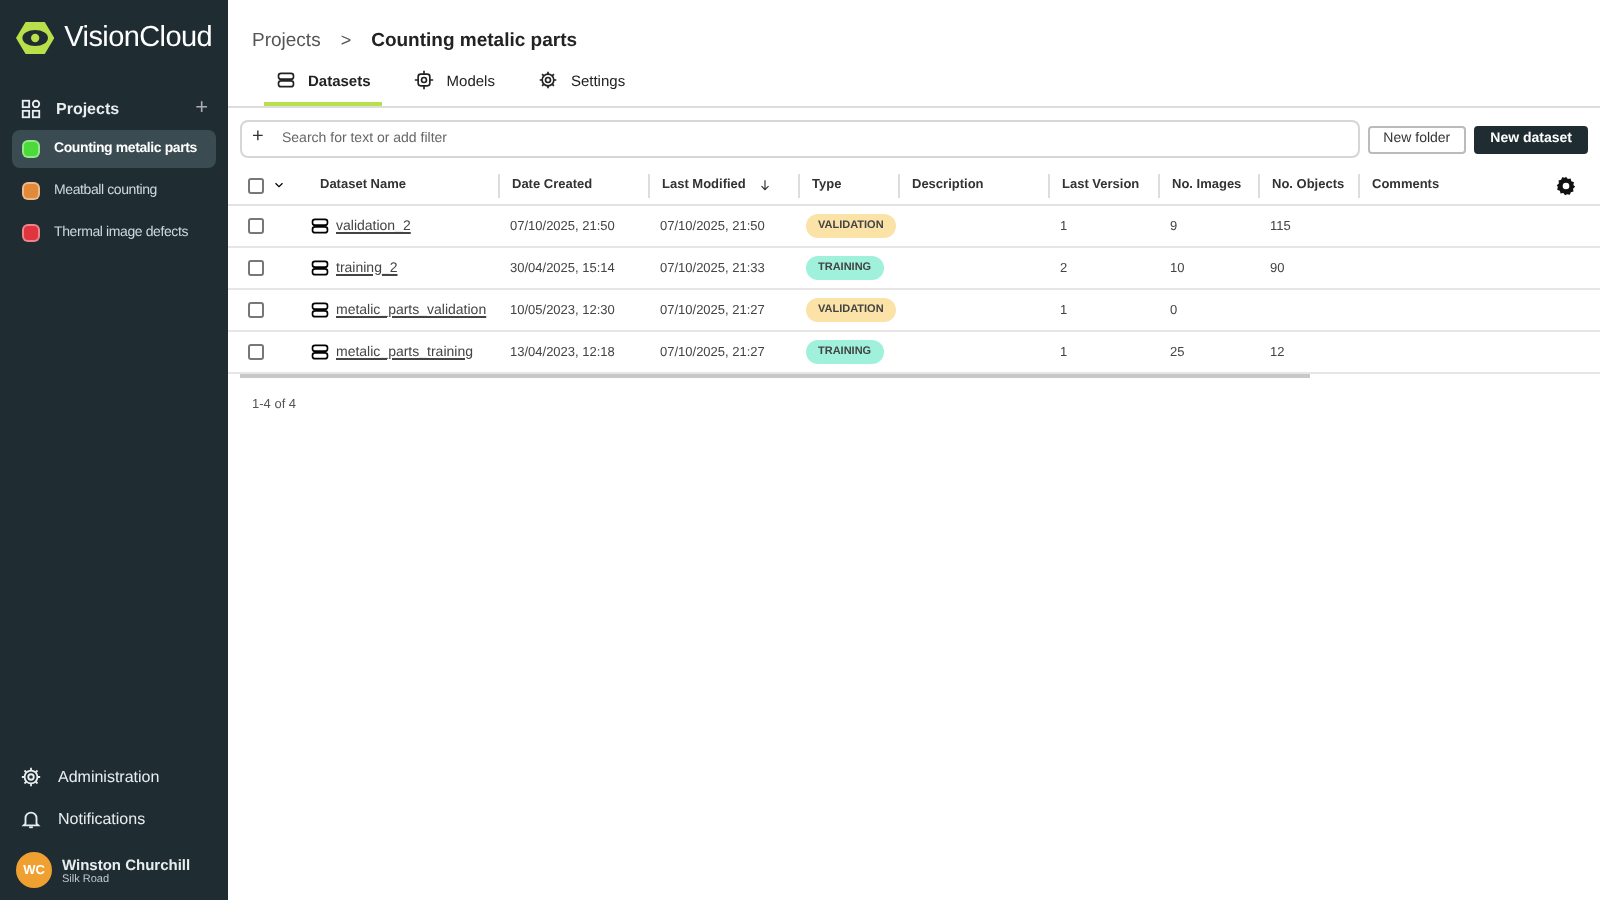  Describe the element at coordinates (424, 80) in the screenshot. I see `chip-icon` at that location.